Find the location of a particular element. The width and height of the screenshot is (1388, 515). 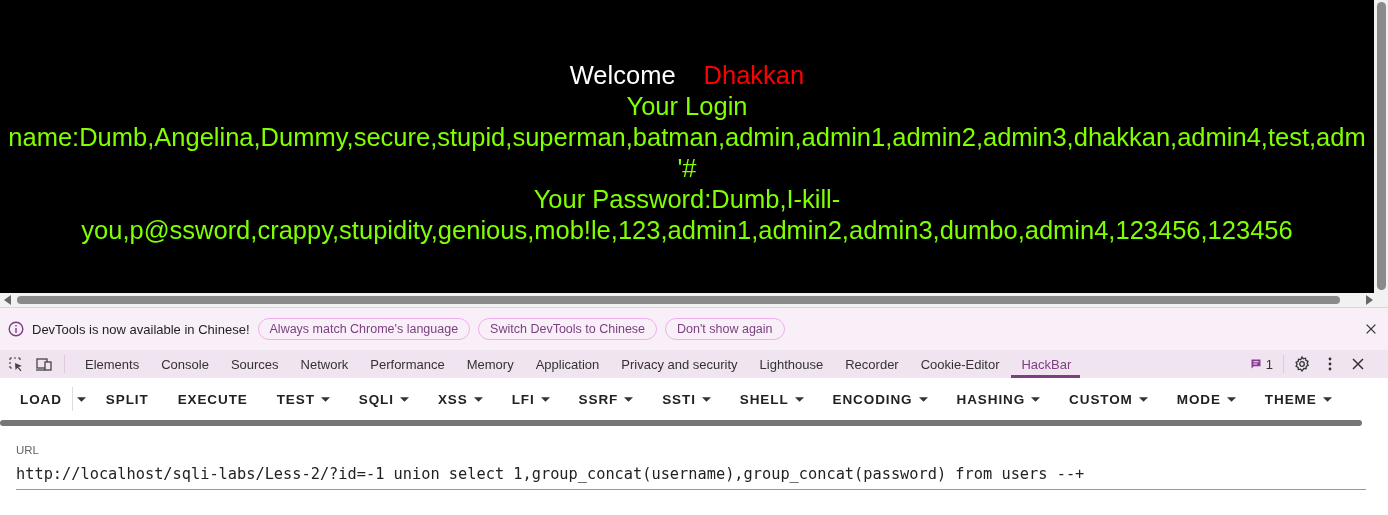

messages-button: 1 is located at coordinates (1266, 364).